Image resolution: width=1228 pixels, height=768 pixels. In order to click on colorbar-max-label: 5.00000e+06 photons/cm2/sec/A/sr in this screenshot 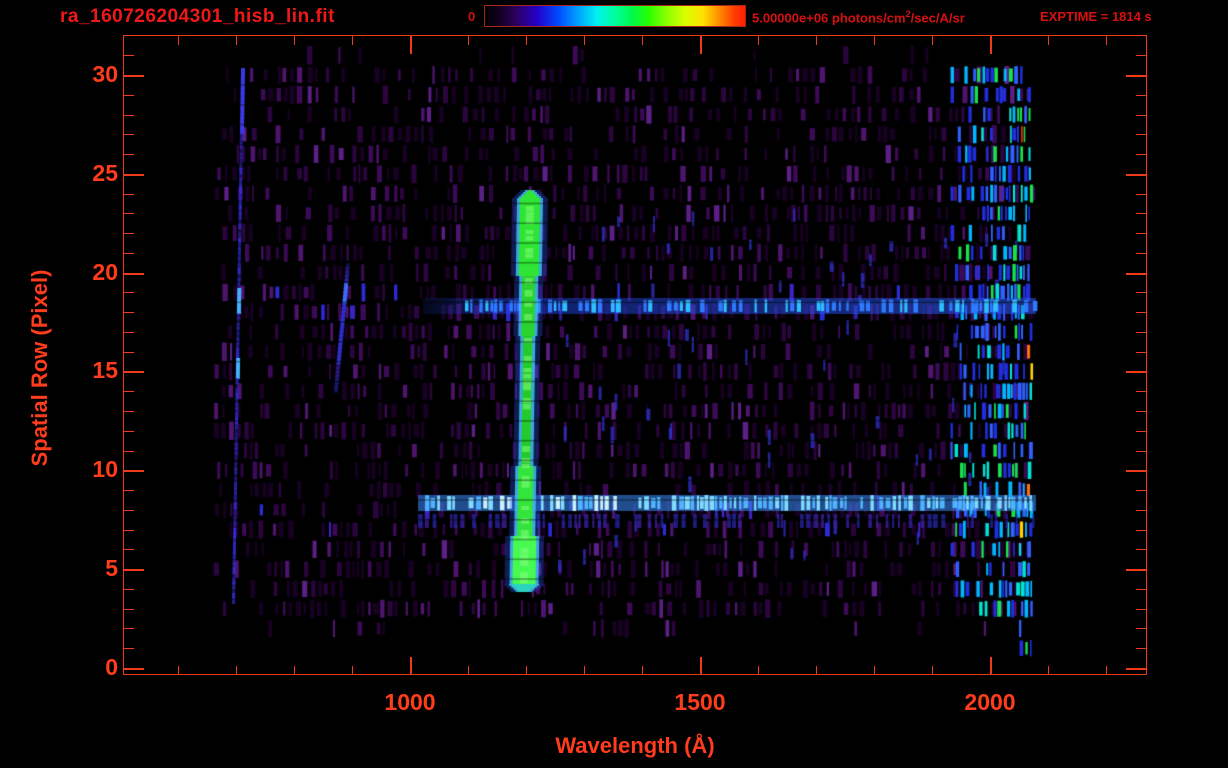, I will do `click(858, 17)`.